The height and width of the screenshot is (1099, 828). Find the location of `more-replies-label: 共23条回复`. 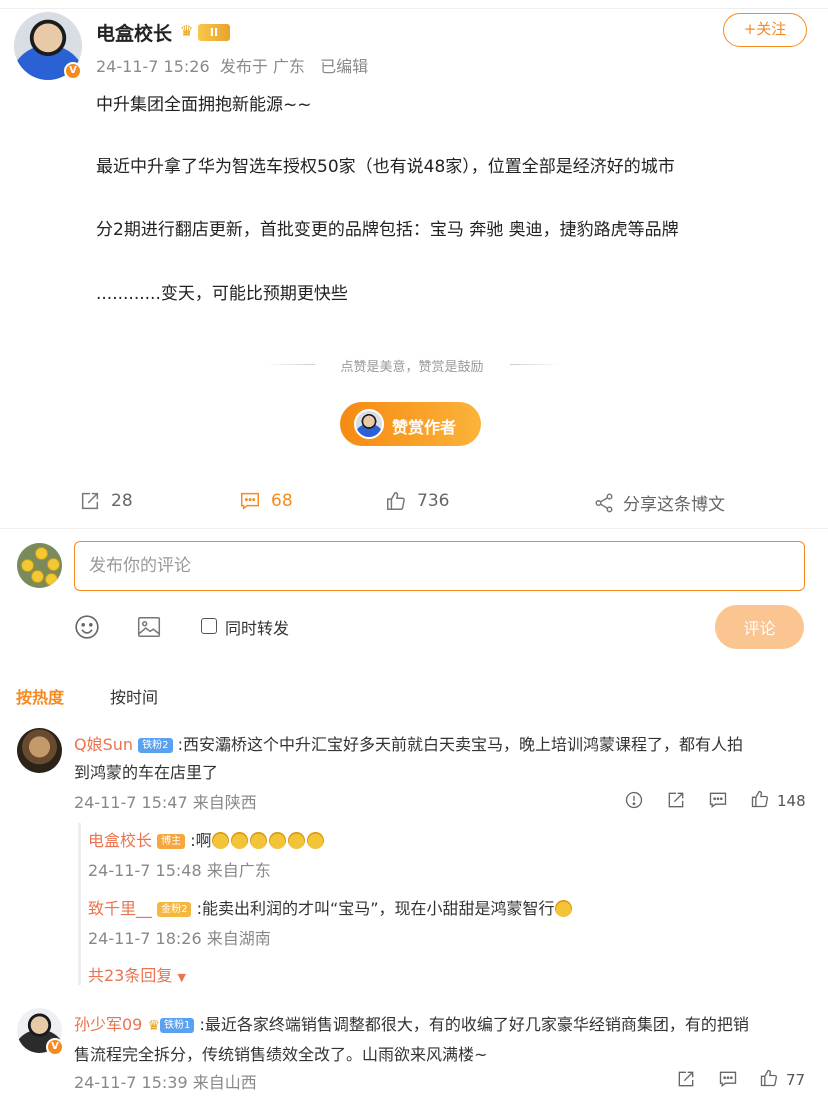

more-replies-label: 共23条回复 is located at coordinates (130, 975).